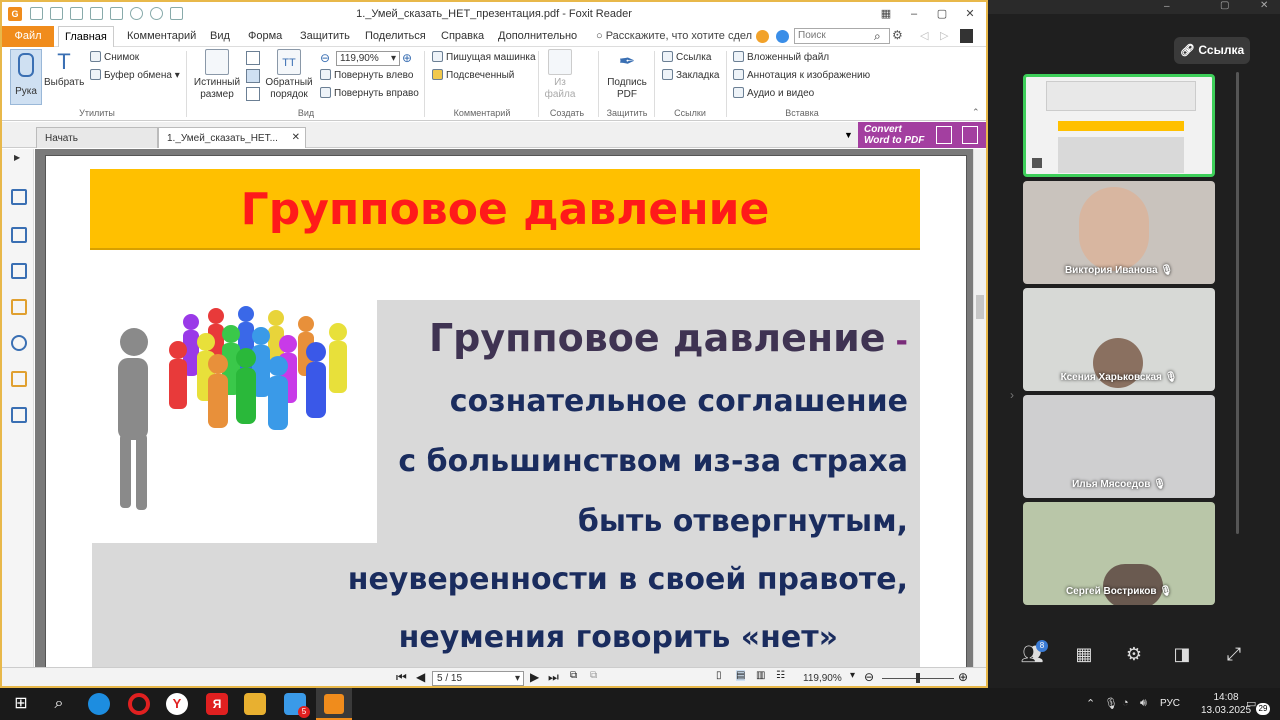  Describe the element at coordinates (780, 675) in the screenshot. I see `continuous-facing-icon: ☷` at that location.